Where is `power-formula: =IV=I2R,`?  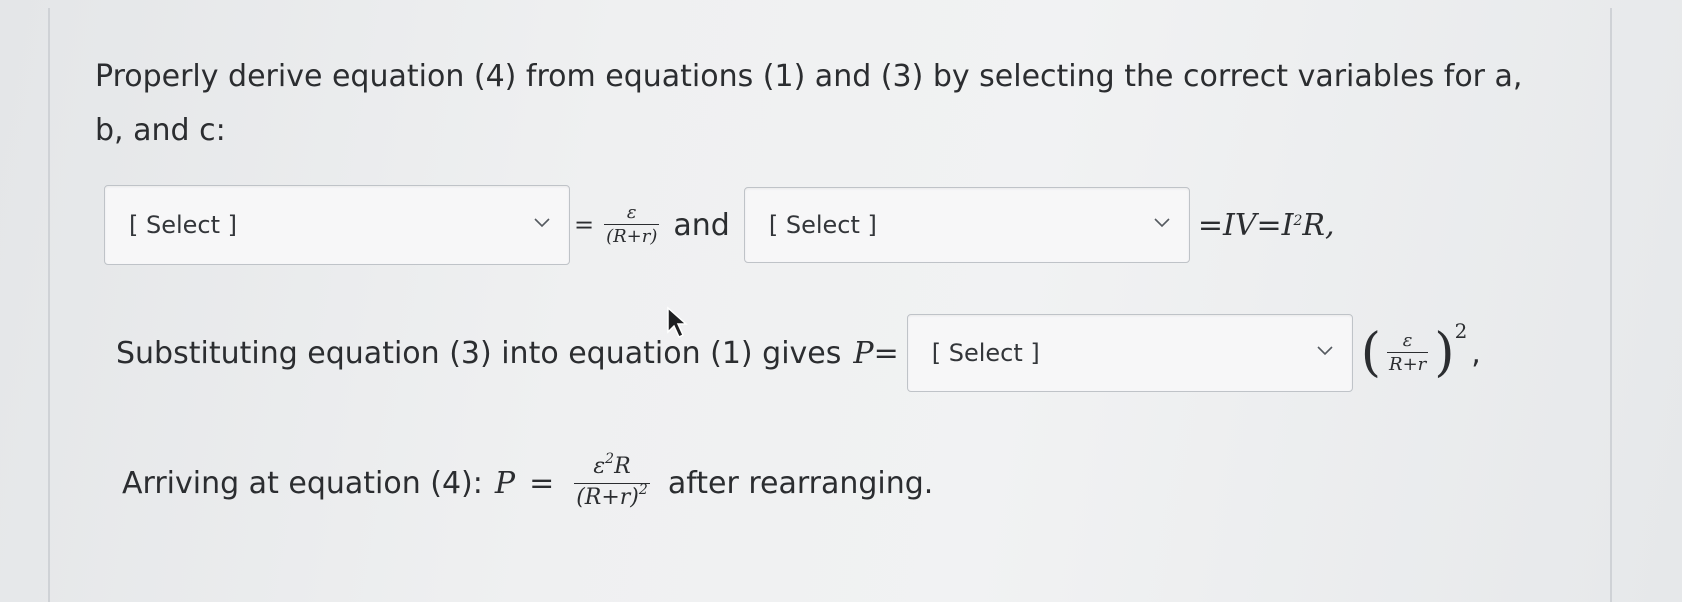 power-formula: =IV=I2R, is located at coordinates (1266, 225).